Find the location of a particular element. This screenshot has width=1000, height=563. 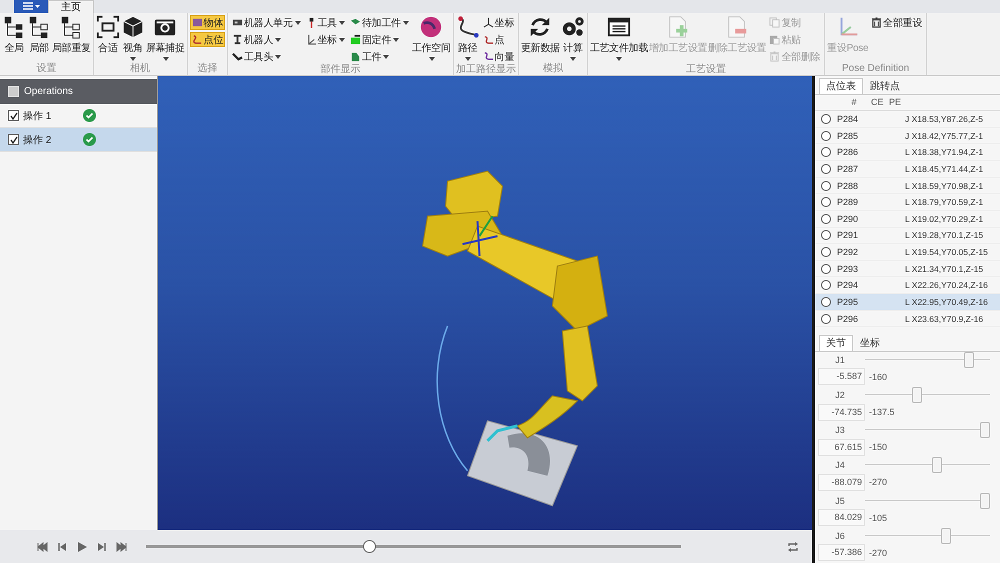

joint-value-field: -57.386 is located at coordinates (841, 553).